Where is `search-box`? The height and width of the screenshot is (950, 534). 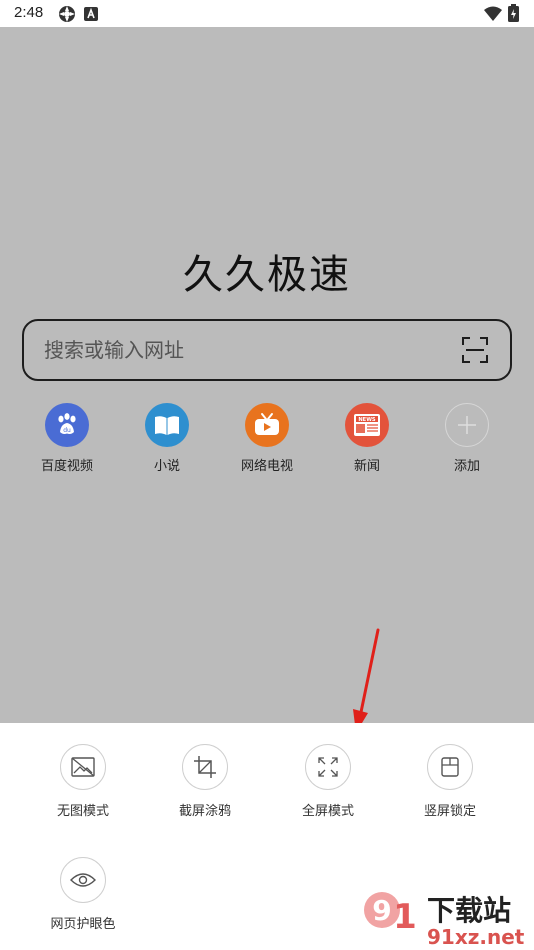
search-box is located at coordinates (267, 350).